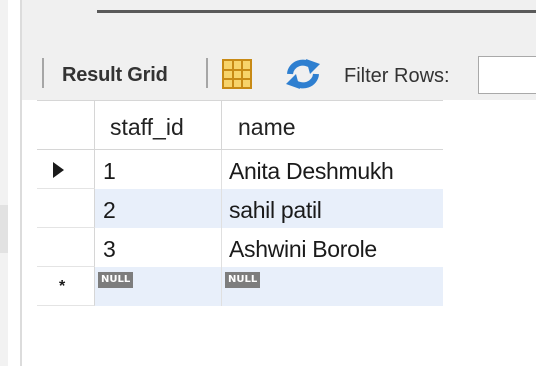  What do you see at coordinates (316, 11) in the screenshot?
I see `panel-splitter-line` at bounding box center [316, 11].